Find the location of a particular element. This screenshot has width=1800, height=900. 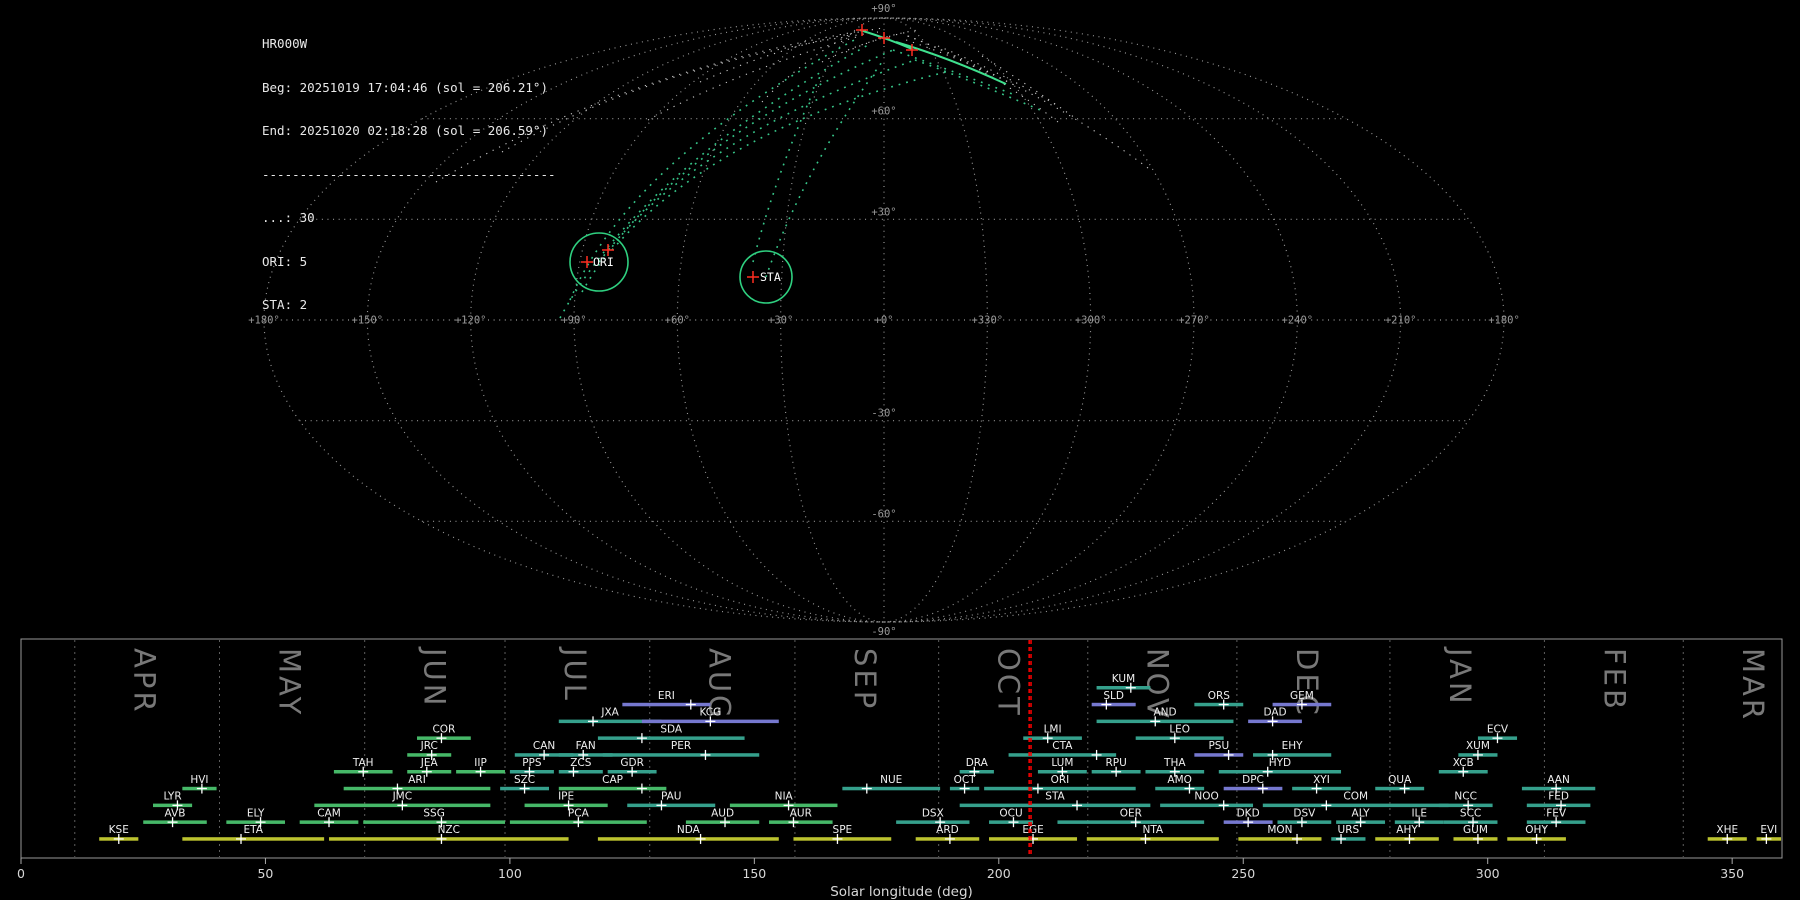

shower-label-dpc: DPC is located at coordinates (1253, 780).